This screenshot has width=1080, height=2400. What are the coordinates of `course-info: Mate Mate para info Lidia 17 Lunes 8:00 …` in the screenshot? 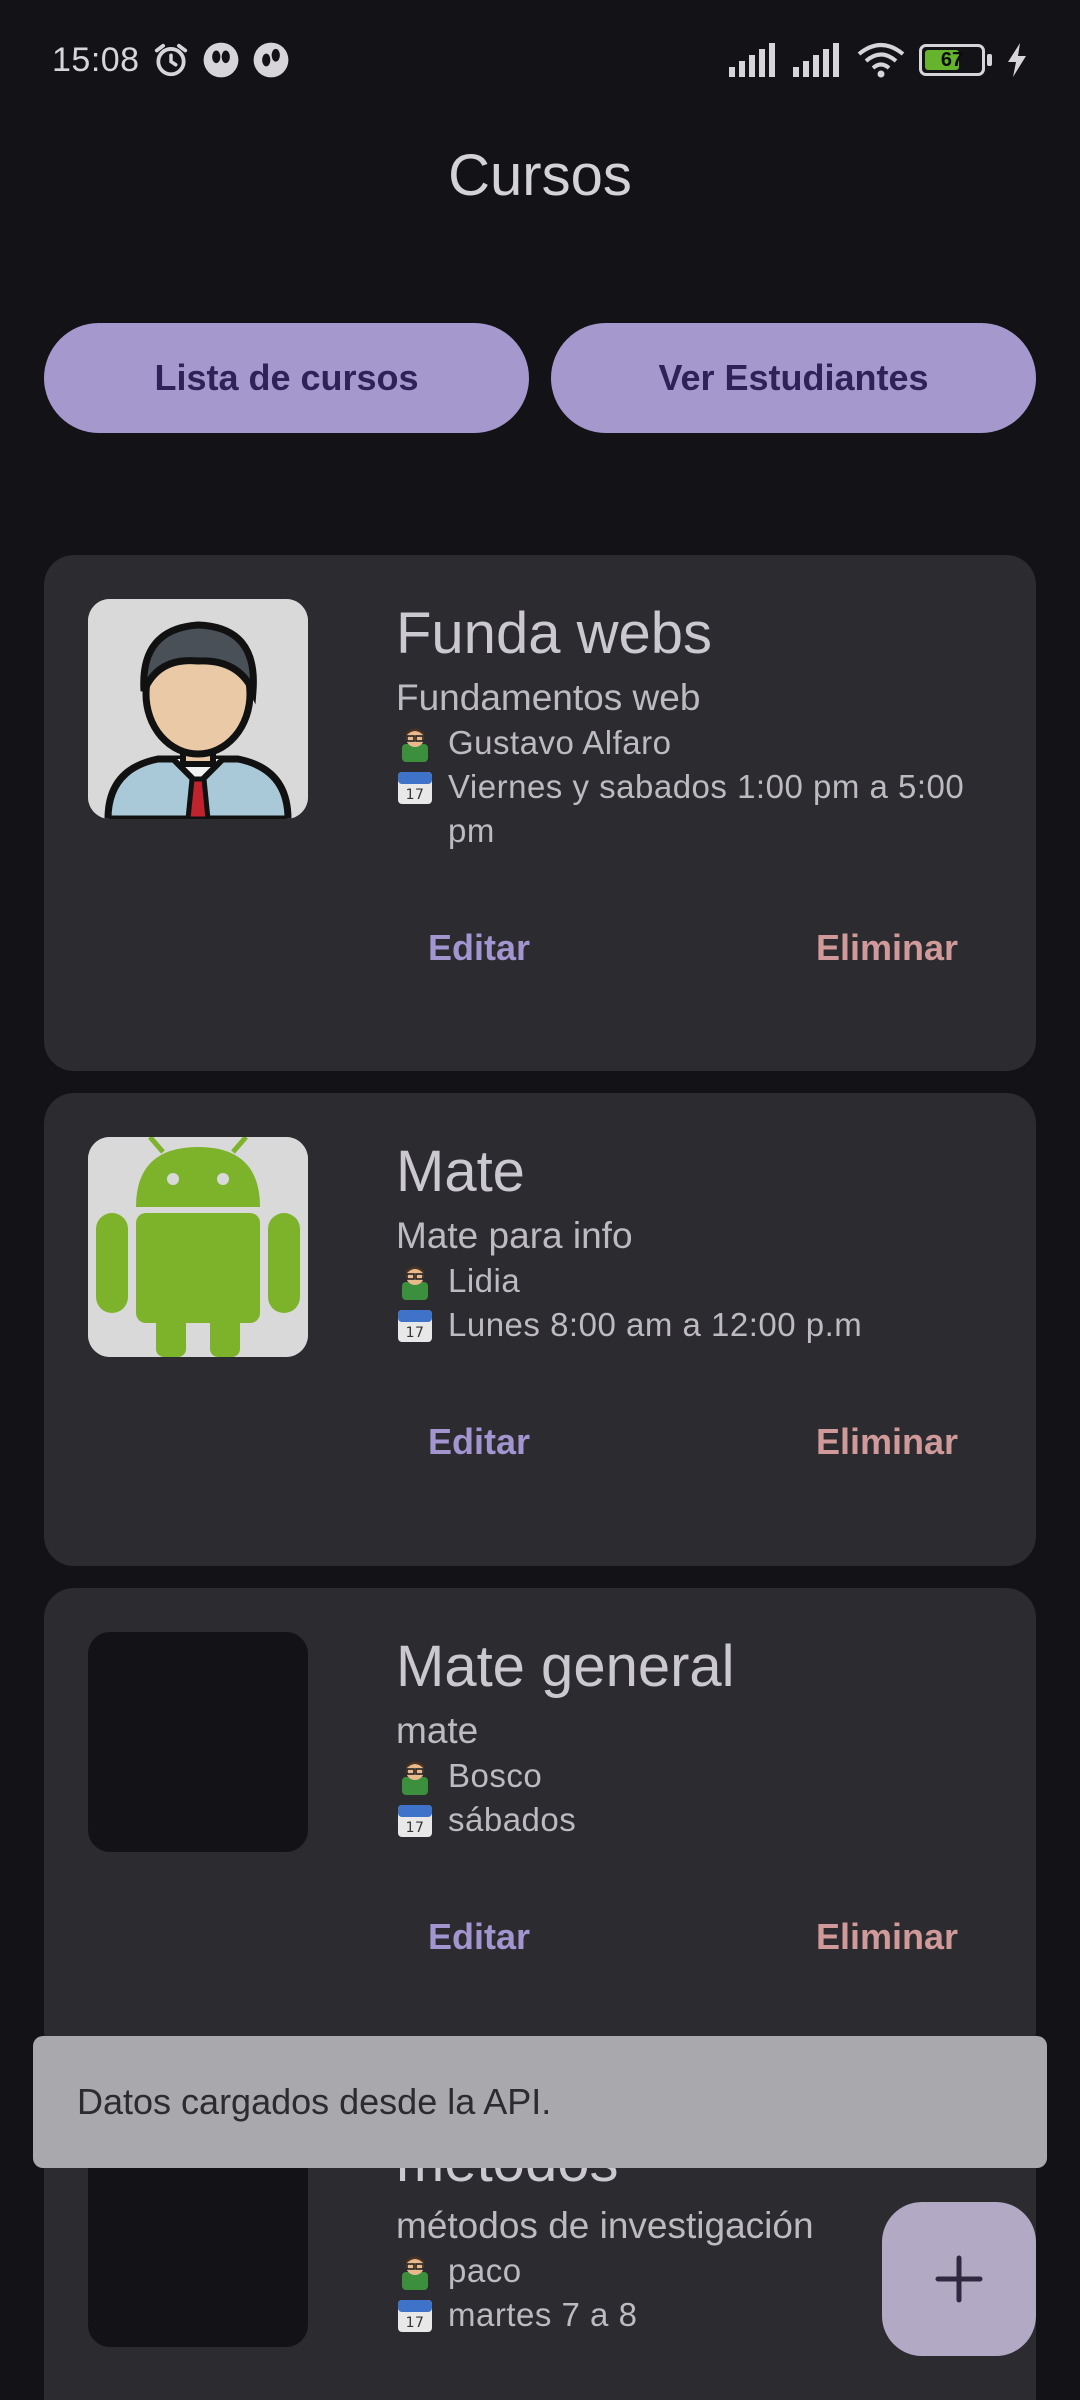 It's located at (694, 1242).